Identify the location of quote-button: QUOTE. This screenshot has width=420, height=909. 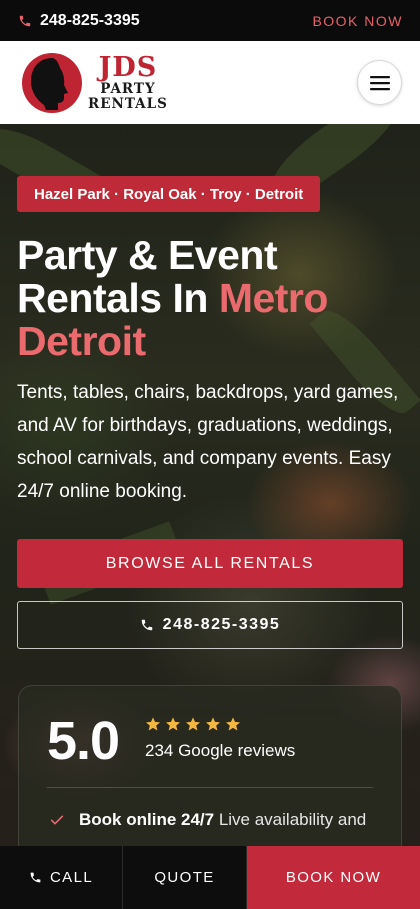
(185, 877).